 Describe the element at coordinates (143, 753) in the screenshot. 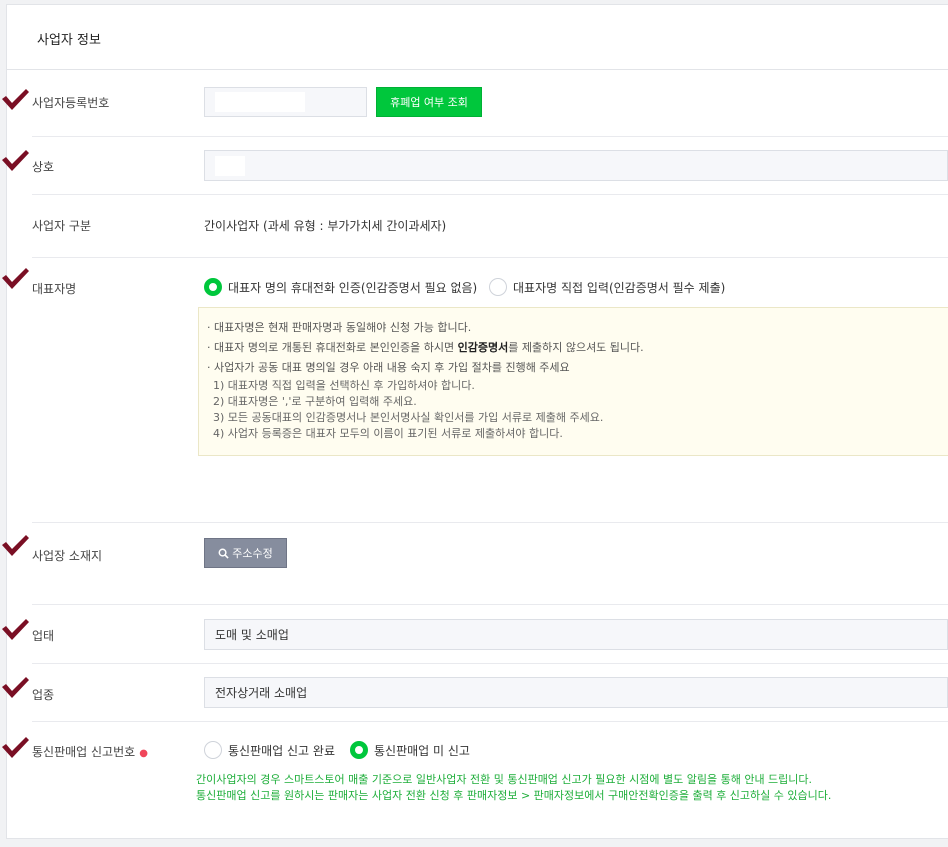

I see `required-mark: ●` at that location.